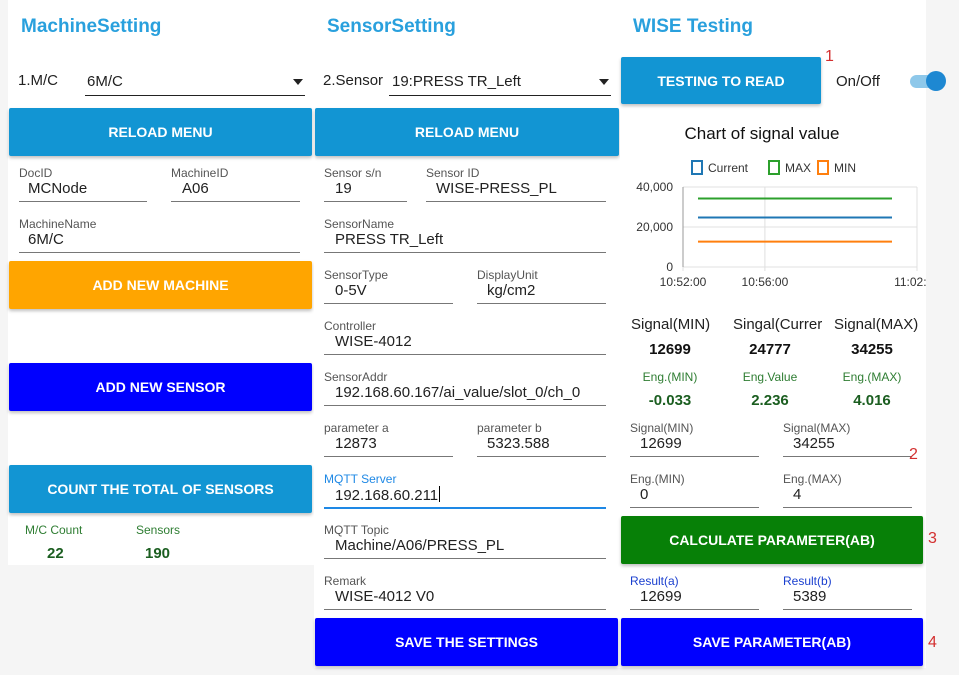  Describe the element at coordinates (360, 479) in the screenshot. I see `mqtt-server-label: MQTT Server` at that location.